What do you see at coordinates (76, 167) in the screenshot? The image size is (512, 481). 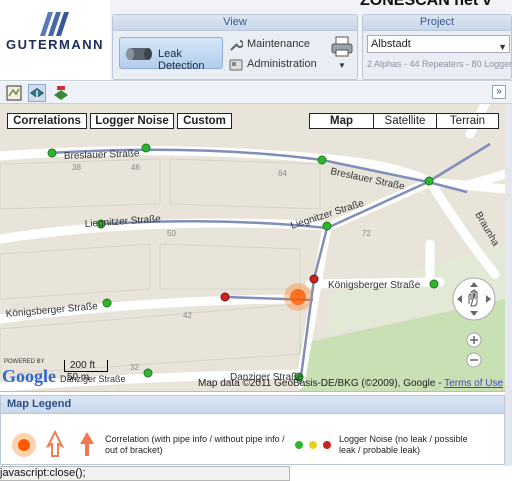 I see `house-number: 38` at bounding box center [76, 167].